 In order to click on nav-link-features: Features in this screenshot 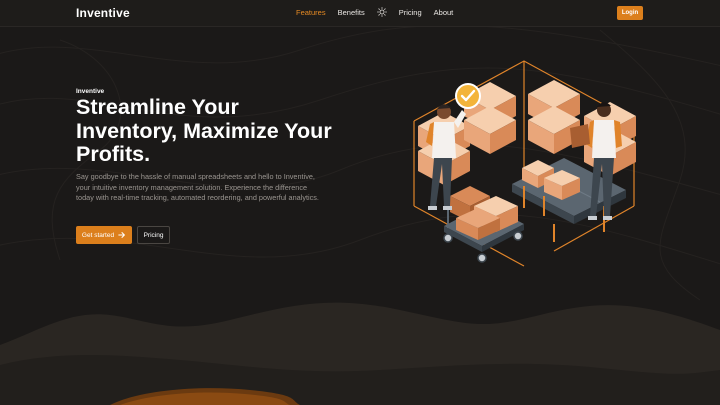, I will do `click(311, 12)`.